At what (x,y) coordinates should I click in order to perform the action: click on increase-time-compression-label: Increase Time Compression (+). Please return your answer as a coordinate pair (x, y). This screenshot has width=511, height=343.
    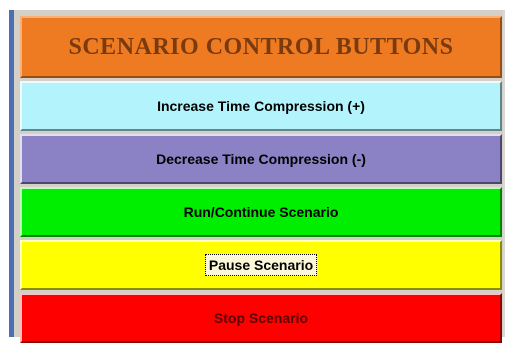
    Looking at the image, I should click on (261, 106).